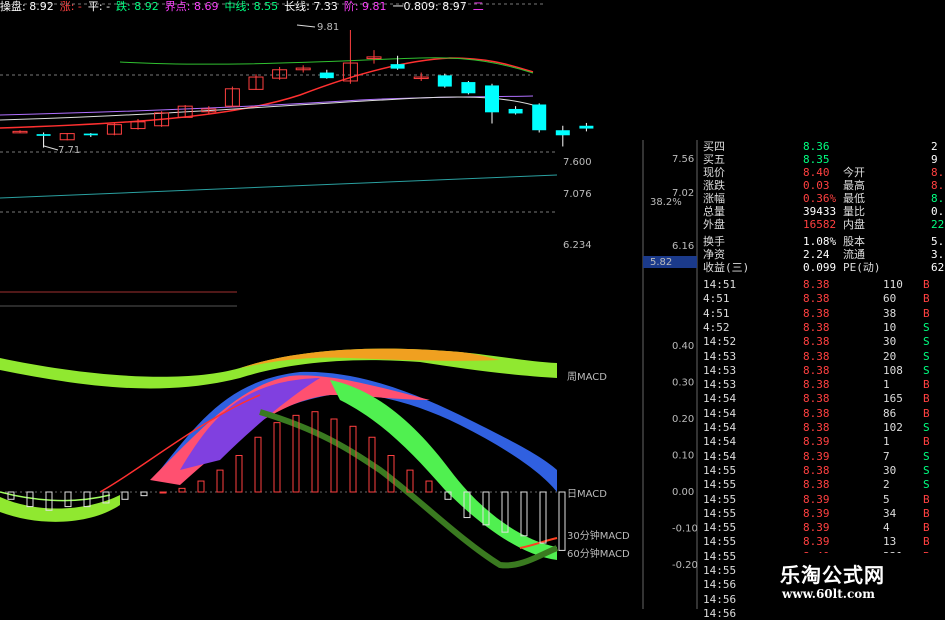  Describe the element at coordinates (893, 427) in the screenshot. I see `tick-cell: 102` at that location.